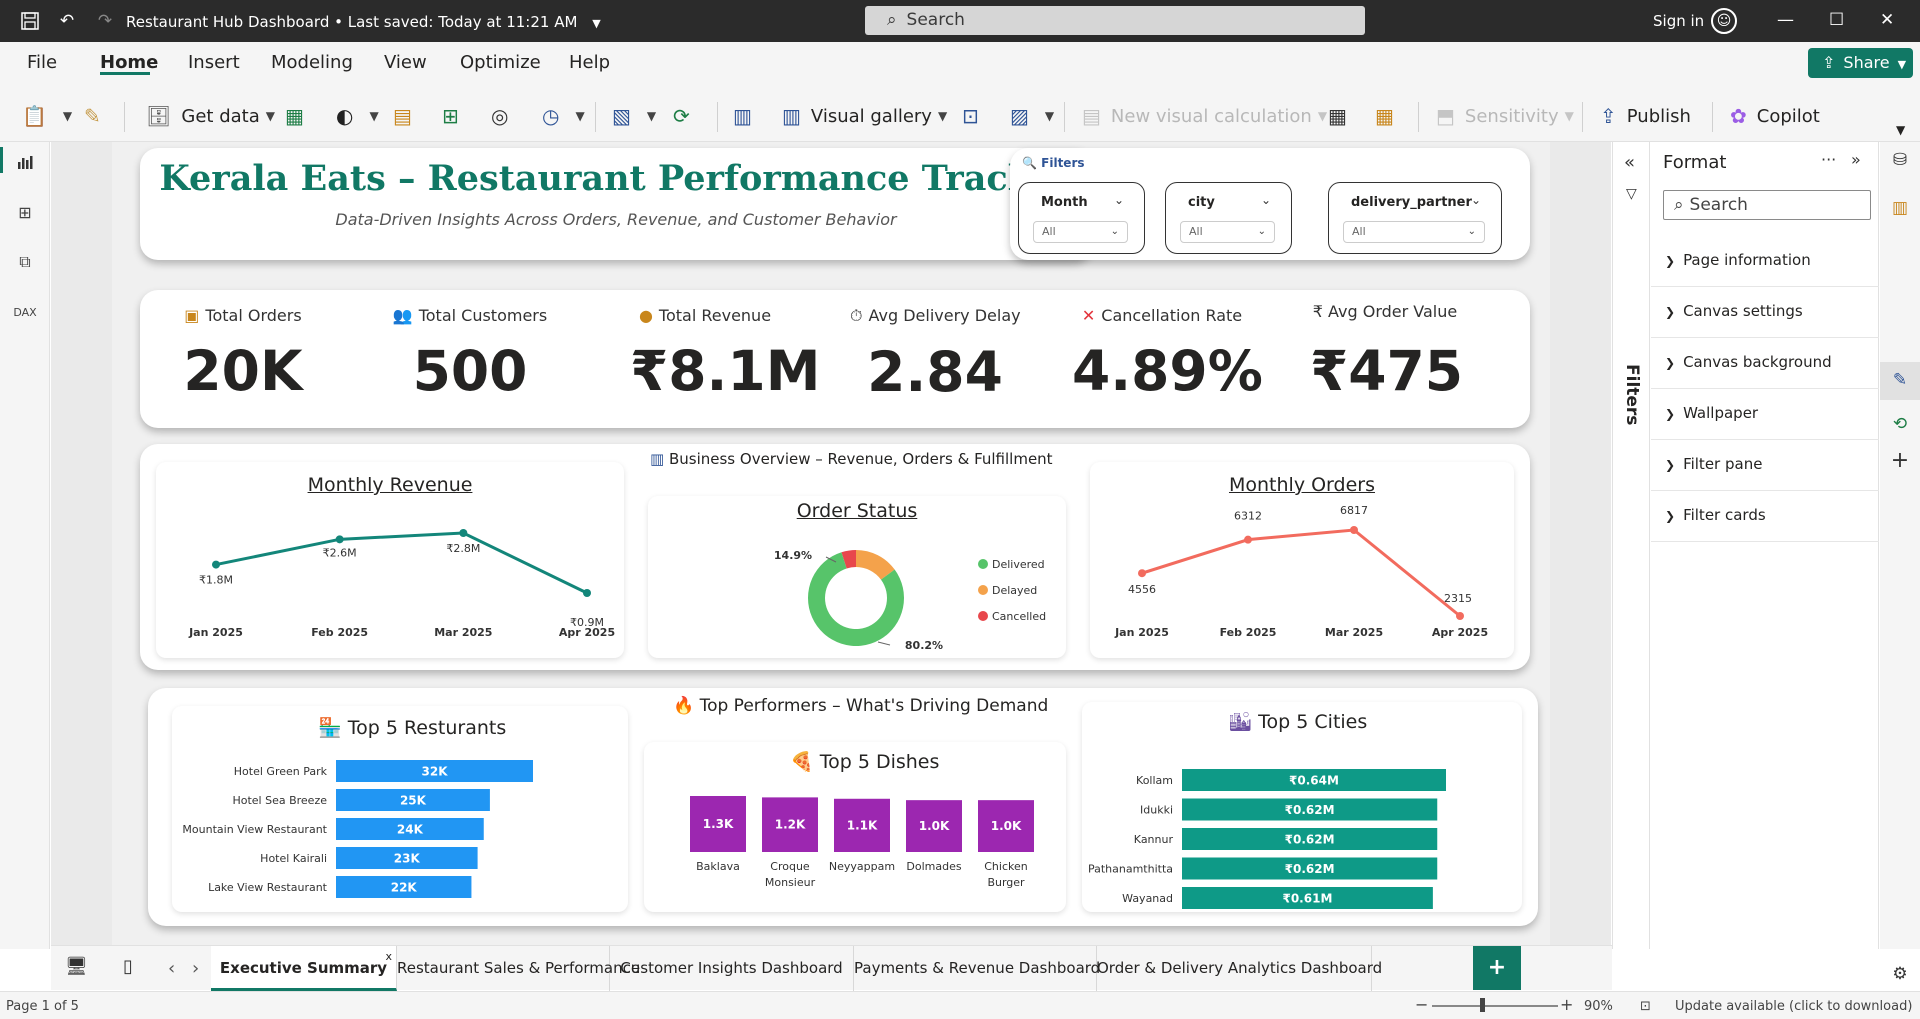 This screenshot has width=1920, height=1019. Describe the element at coordinates (1765, 465) in the screenshot. I see `section-filter-pane: ❯ Filter pane` at that location.